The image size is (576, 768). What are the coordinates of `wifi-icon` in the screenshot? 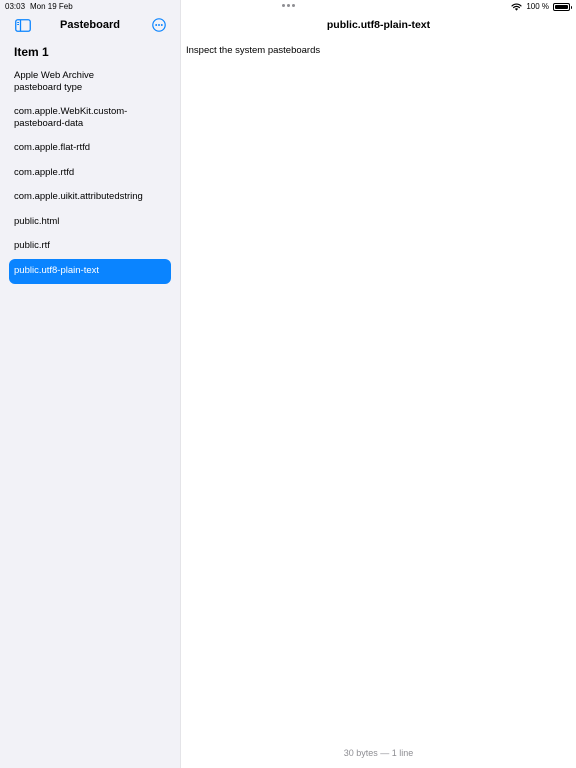 It's located at (516, 7).